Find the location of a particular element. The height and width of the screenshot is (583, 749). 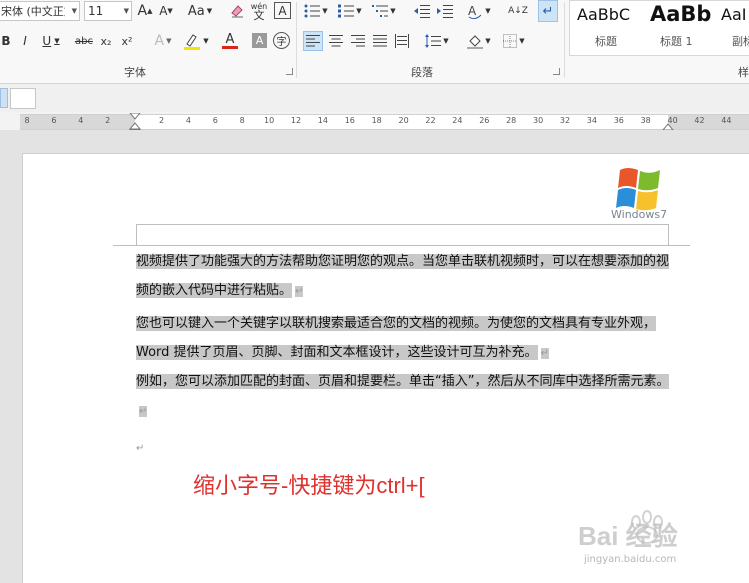

align-left-button is located at coordinates (313, 41).